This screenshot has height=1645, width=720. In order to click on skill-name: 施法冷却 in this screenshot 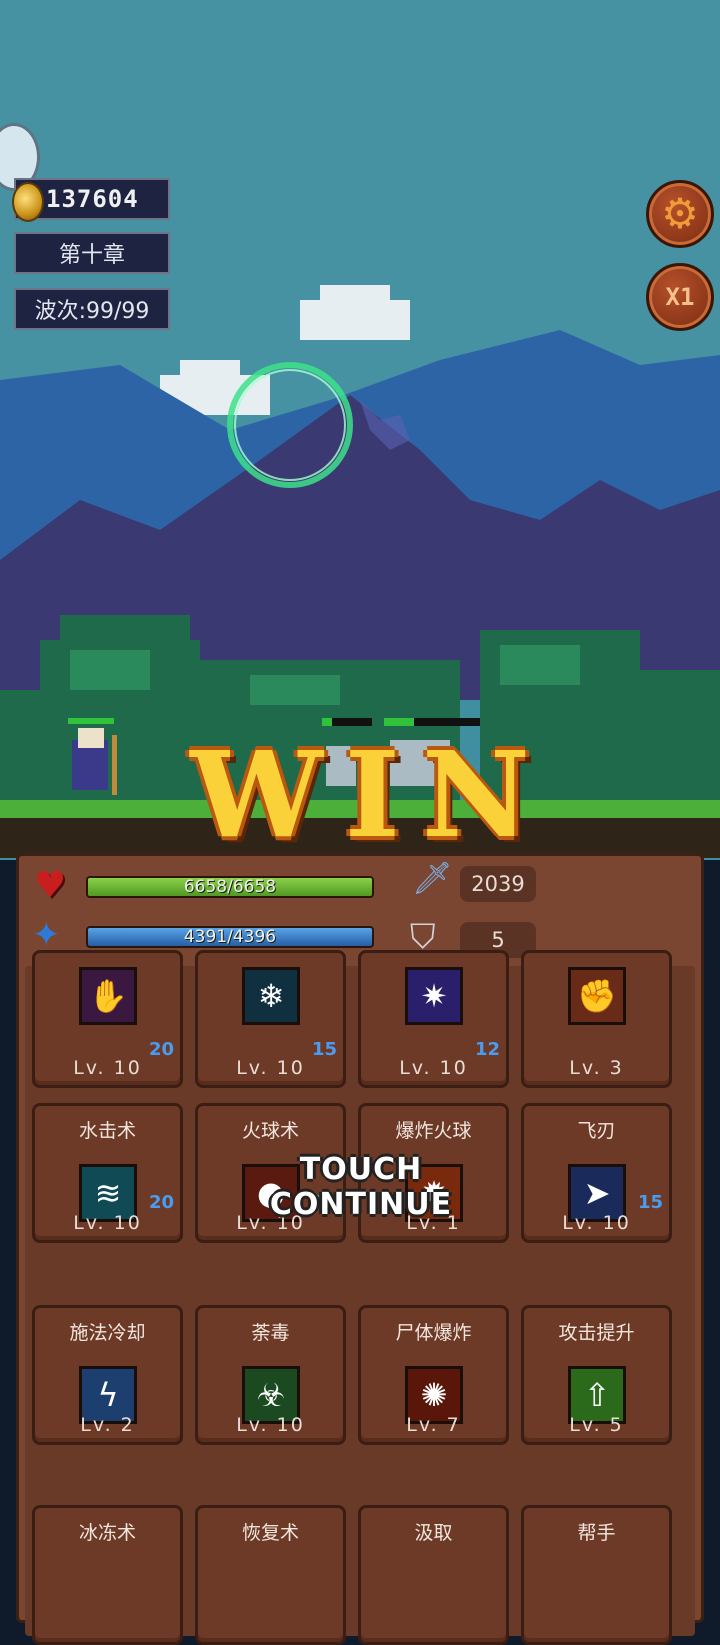, I will do `click(107, 1333)`.